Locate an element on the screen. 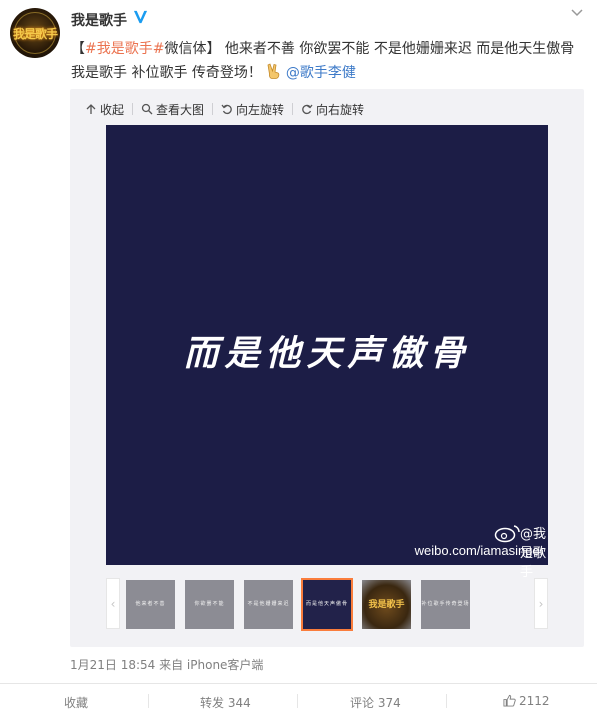  thumbnail: 不是他姗姗来迟 is located at coordinates (268, 604).